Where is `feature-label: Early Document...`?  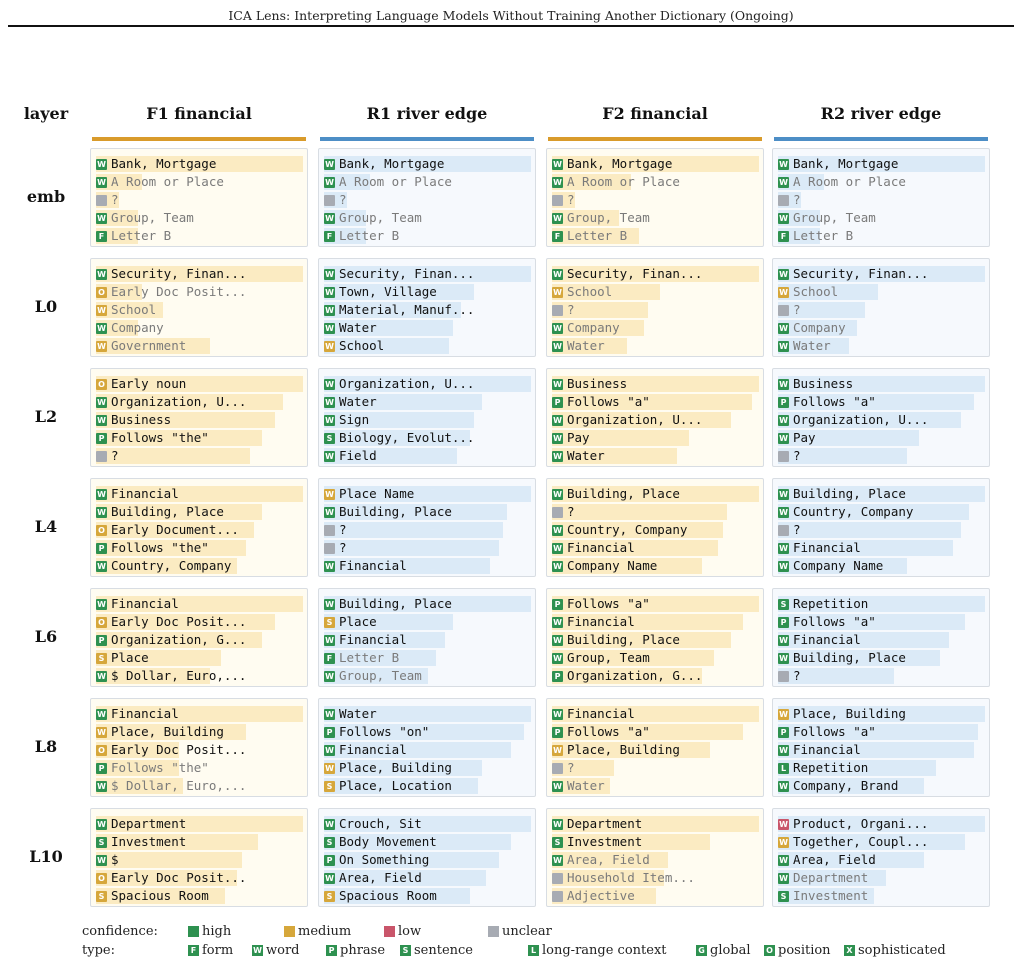 feature-label: Early Document... is located at coordinates (175, 529).